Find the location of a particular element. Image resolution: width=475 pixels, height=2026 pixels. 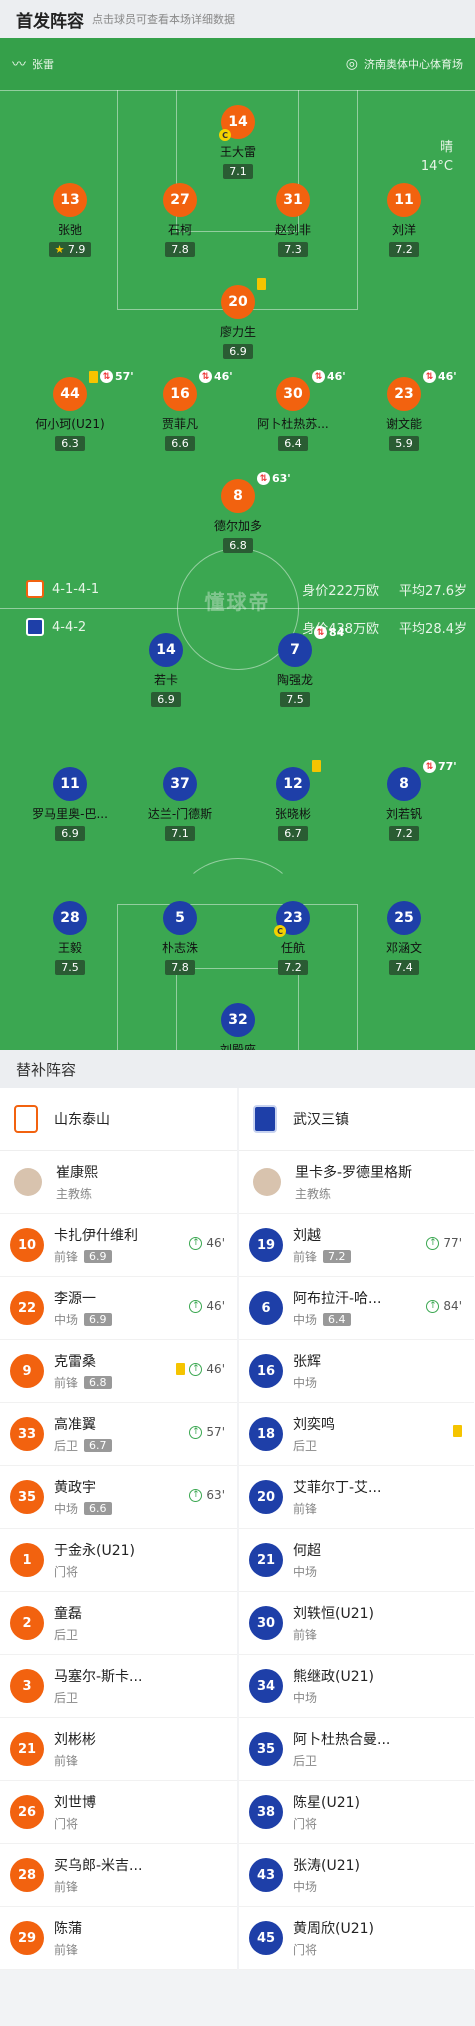

jersey-number: 16 is located at coordinates (266, 1371).